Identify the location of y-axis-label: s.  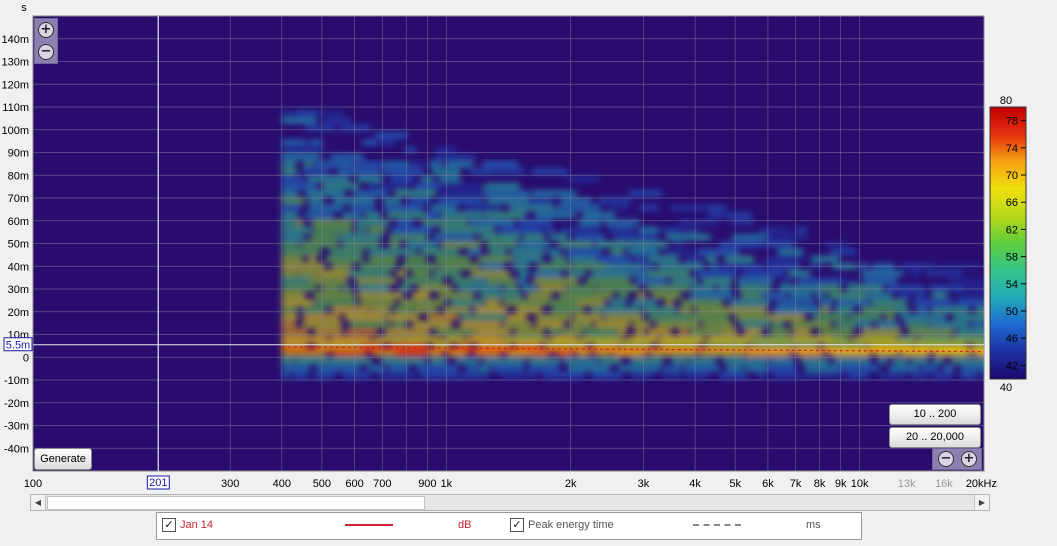
(24, 8).